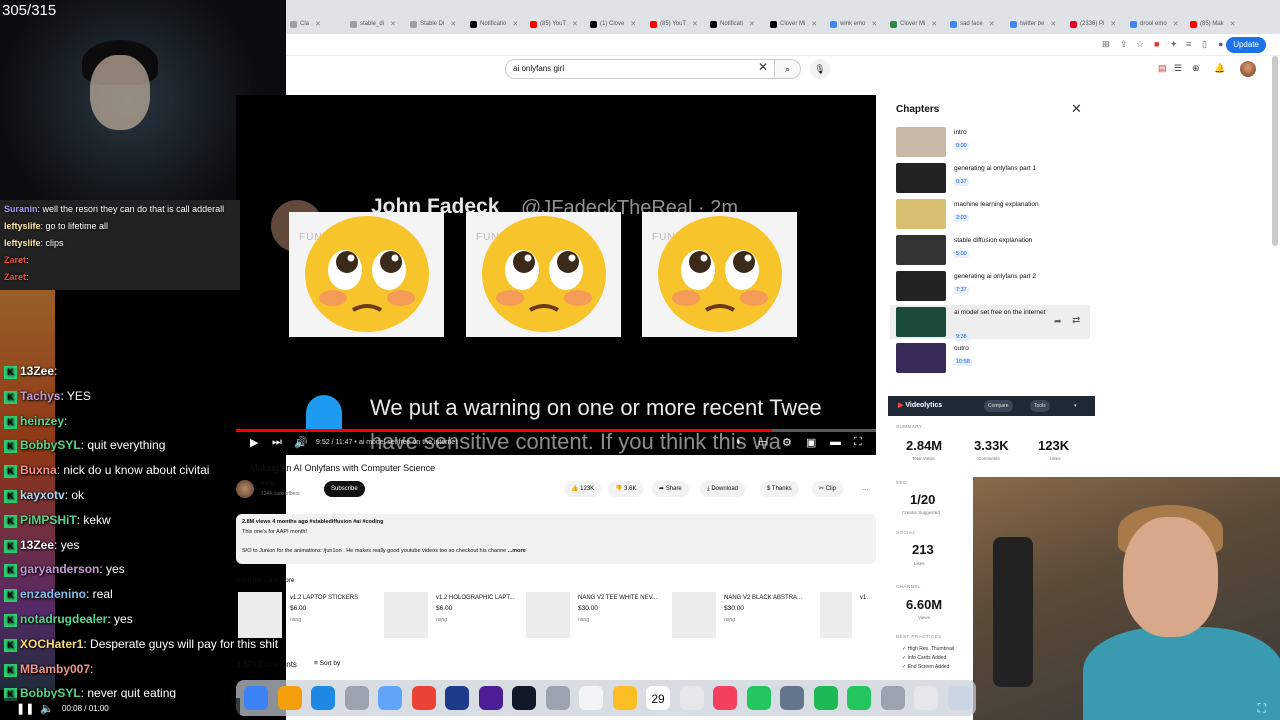 Image resolution: width=1280 pixels, height=720 pixels. I want to click on search-input: ai onlyfans girl, so click(640, 69).